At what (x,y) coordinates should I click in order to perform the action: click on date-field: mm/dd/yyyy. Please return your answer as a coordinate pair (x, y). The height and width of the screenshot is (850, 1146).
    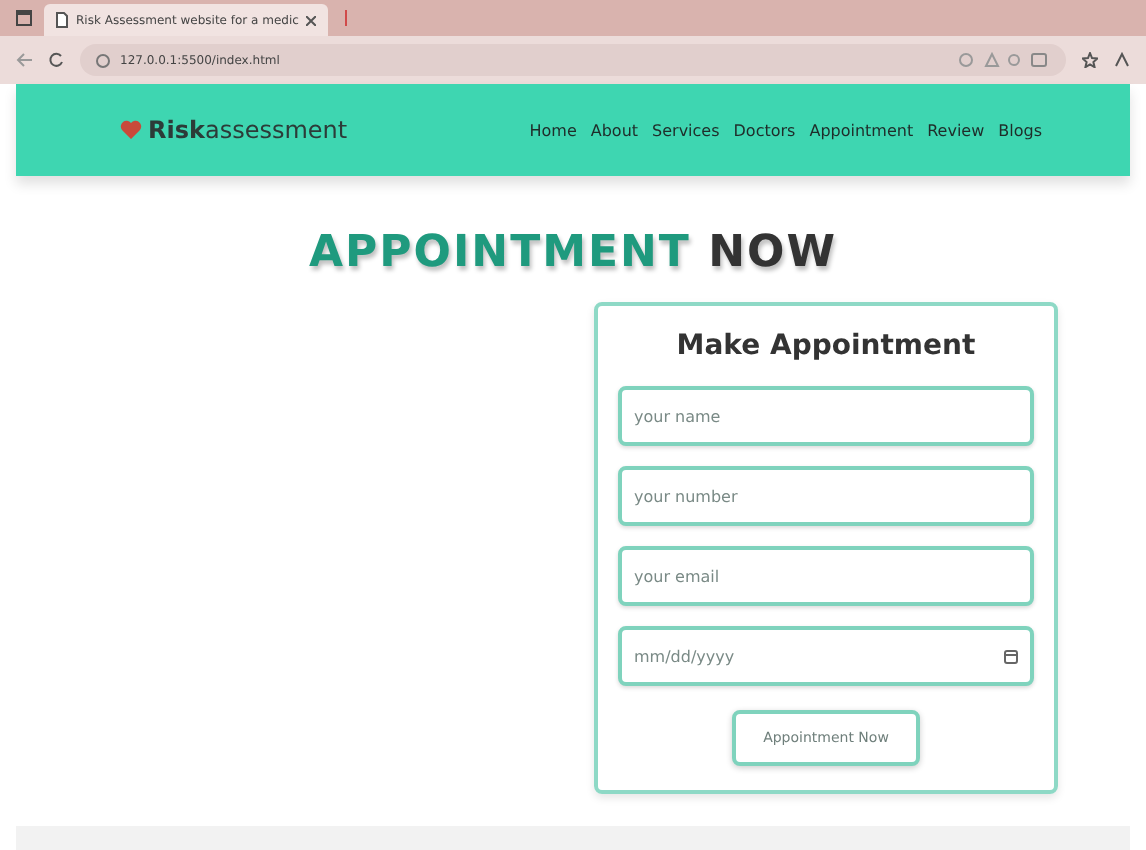
    Looking at the image, I should click on (826, 656).